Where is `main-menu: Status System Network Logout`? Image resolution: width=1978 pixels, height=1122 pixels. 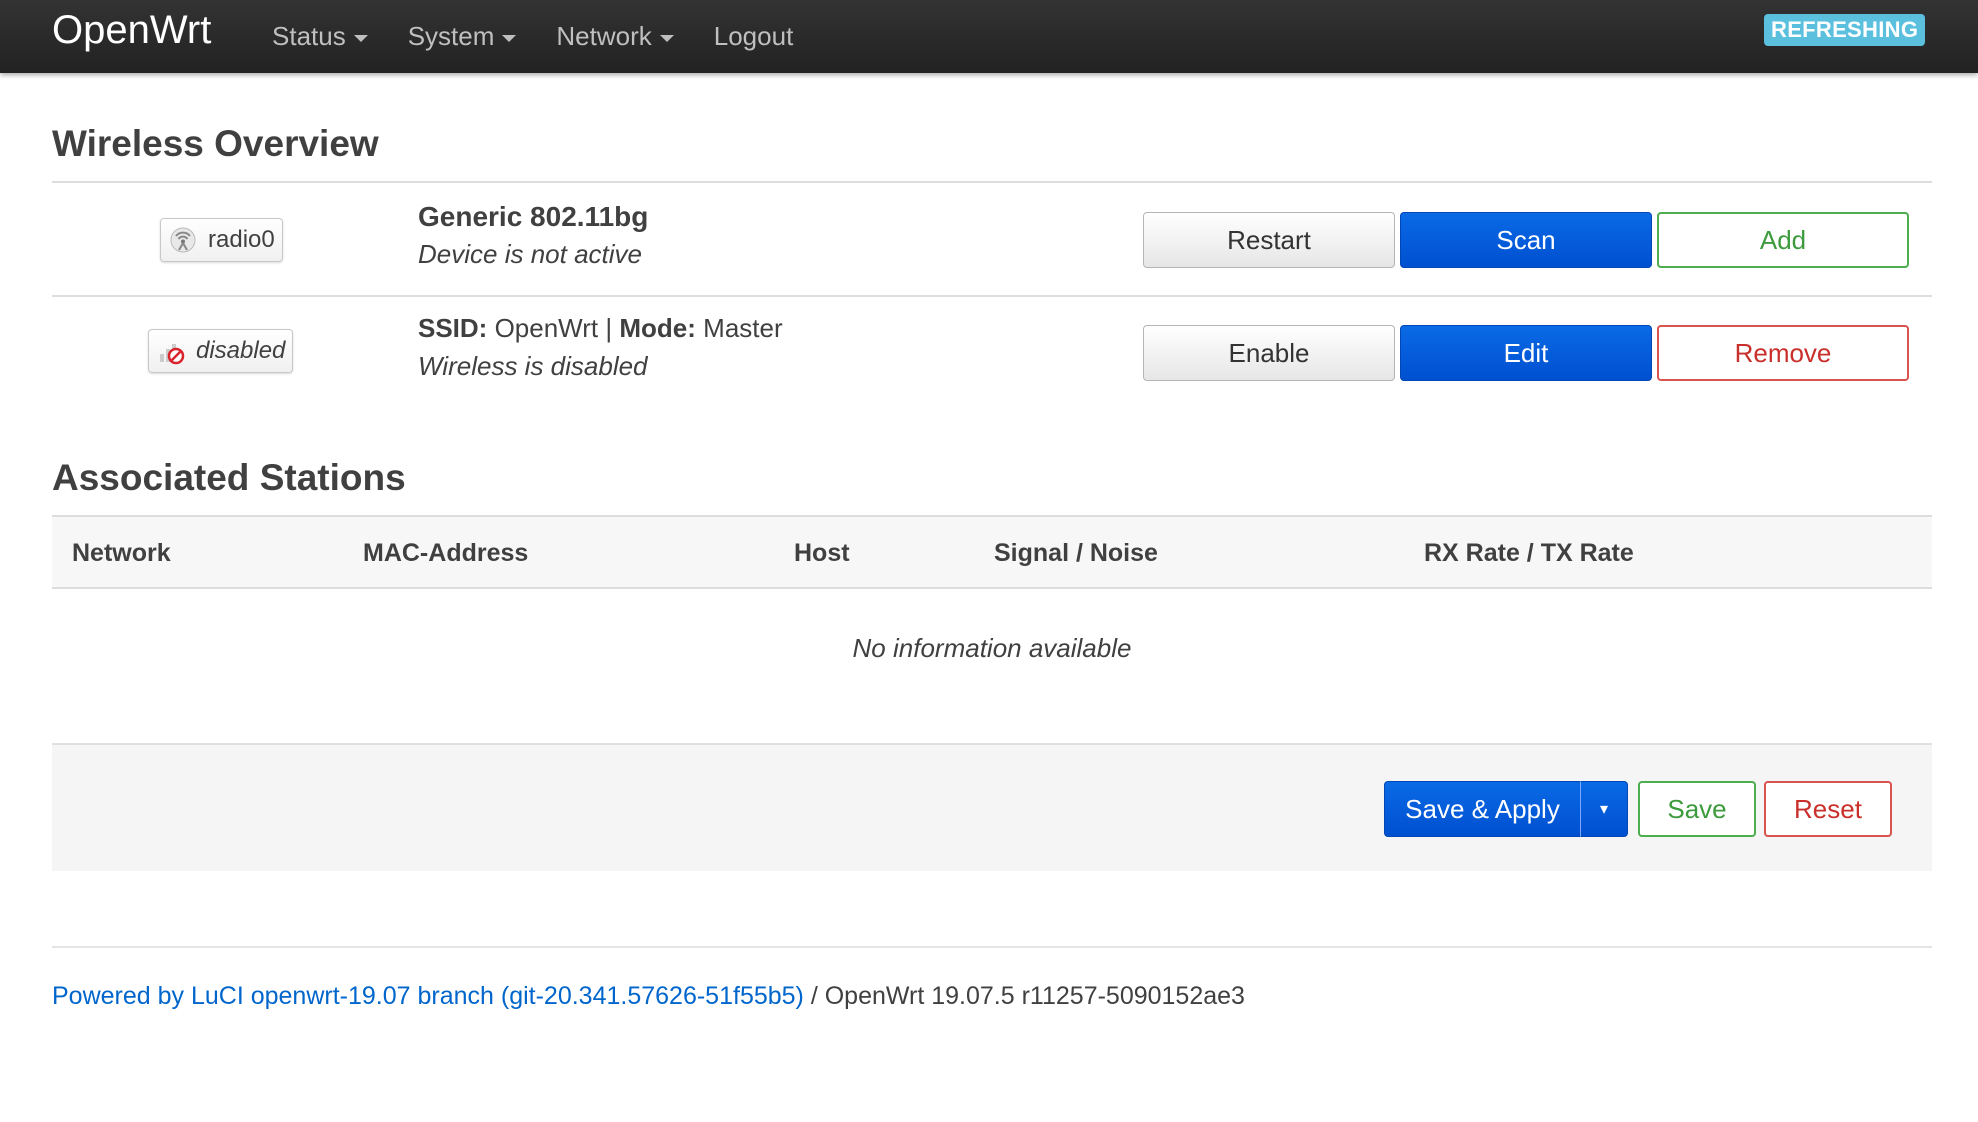
main-menu: Status System Network Logout is located at coordinates (552, 36).